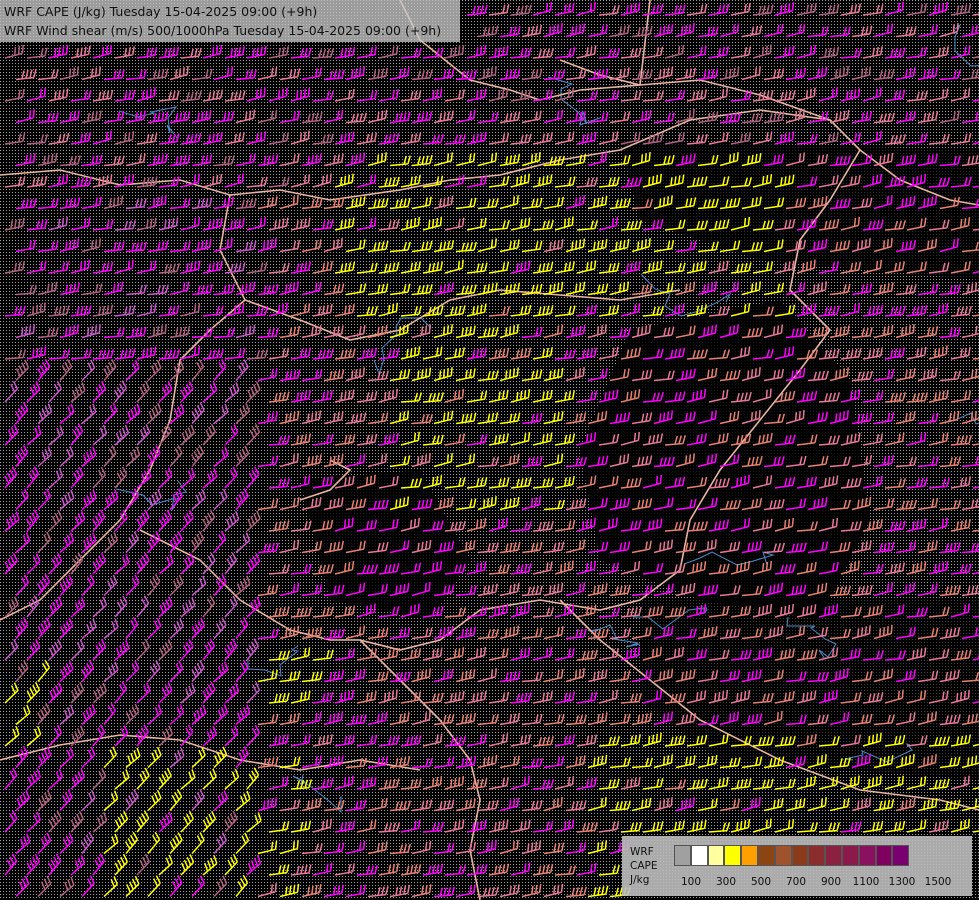  I want to click on legend-label-line: WRF, so click(642, 852).